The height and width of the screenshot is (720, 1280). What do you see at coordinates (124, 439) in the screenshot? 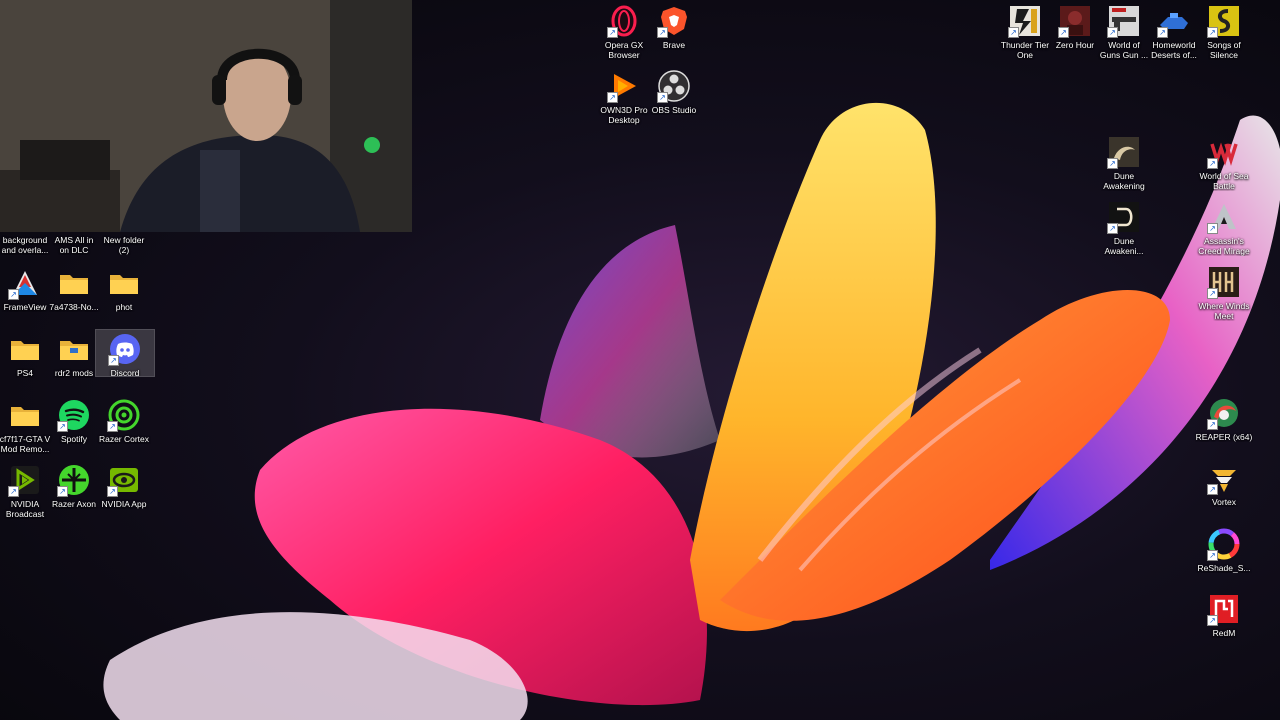
I see `icon-label: Razer Cortex` at bounding box center [124, 439].